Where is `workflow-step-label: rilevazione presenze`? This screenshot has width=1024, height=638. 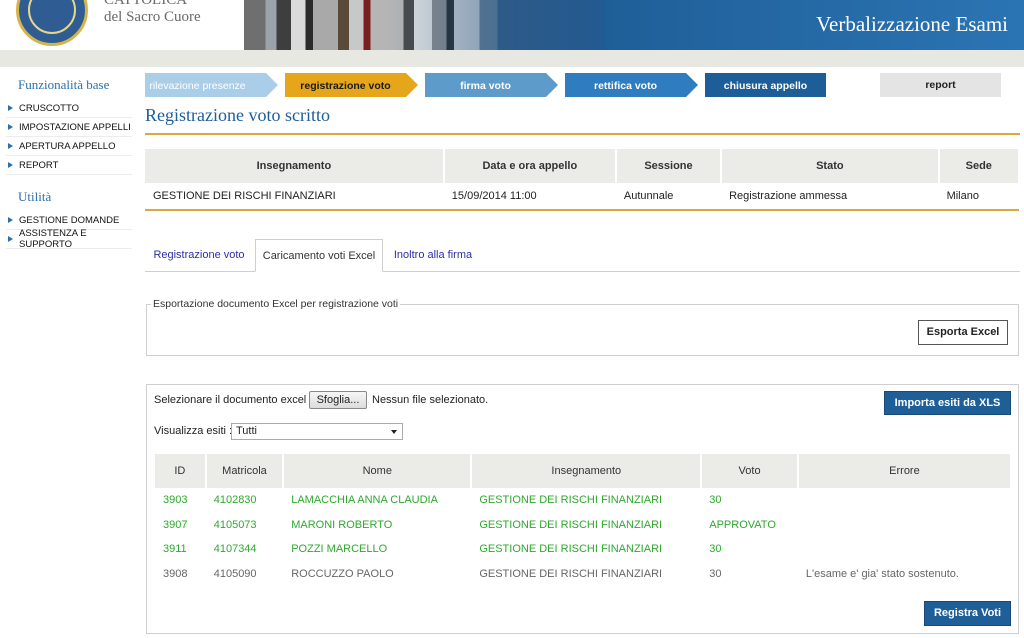 workflow-step-label: rilevazione presenze is located at coordinates (197, 86).